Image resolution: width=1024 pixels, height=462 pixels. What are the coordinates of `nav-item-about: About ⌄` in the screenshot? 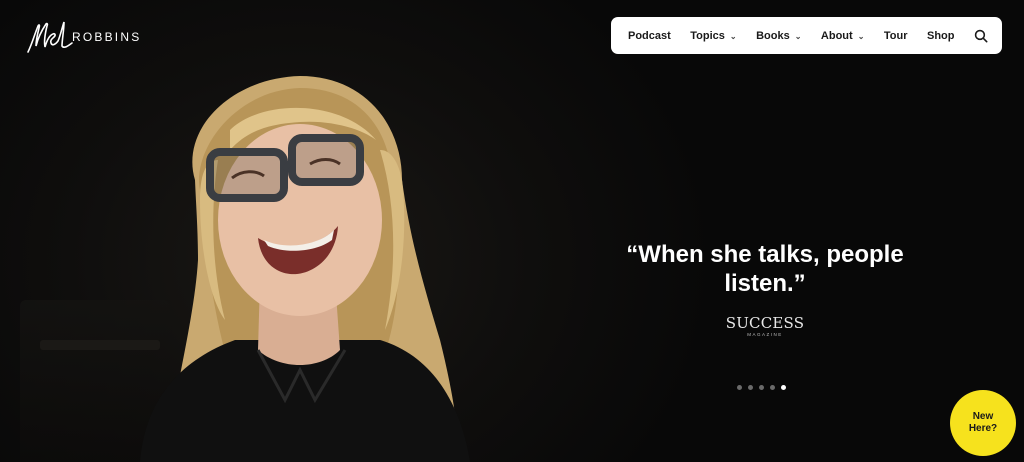 It's located at (842, 36).